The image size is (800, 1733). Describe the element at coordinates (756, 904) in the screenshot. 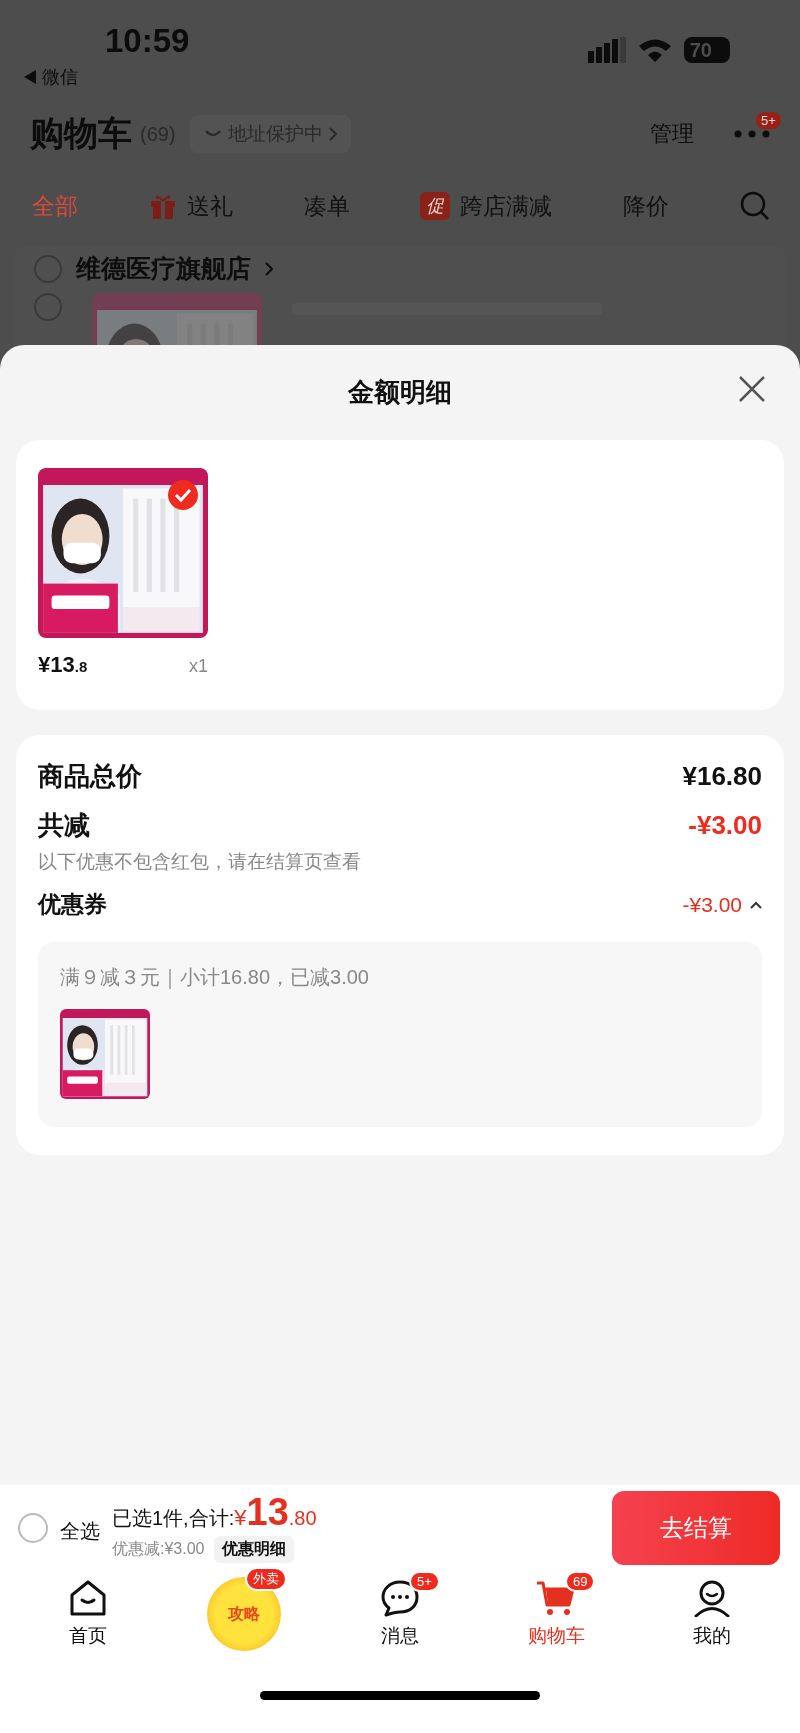

I see `caret-up-icon` at that location.